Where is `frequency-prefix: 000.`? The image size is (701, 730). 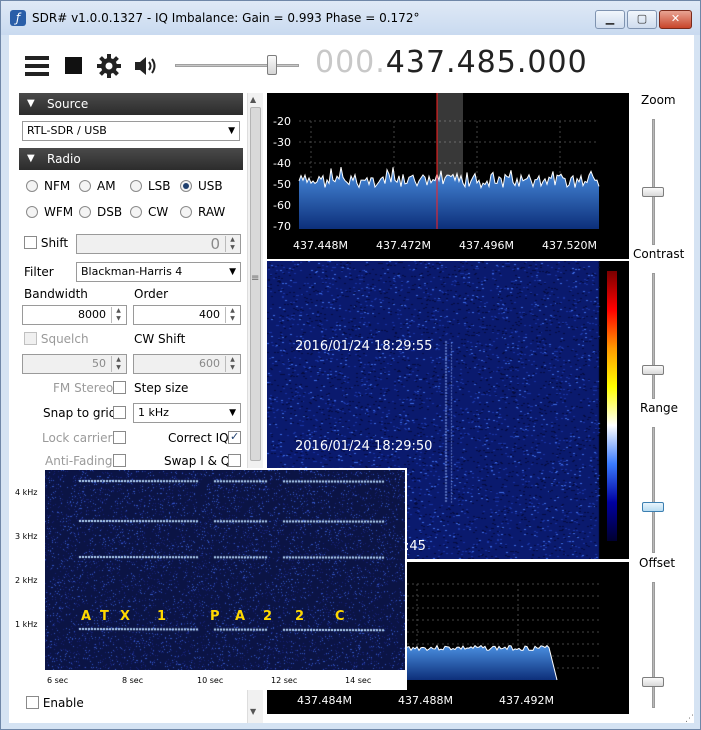 frequency-prefix: 000. is located at coordinates (350, 62).